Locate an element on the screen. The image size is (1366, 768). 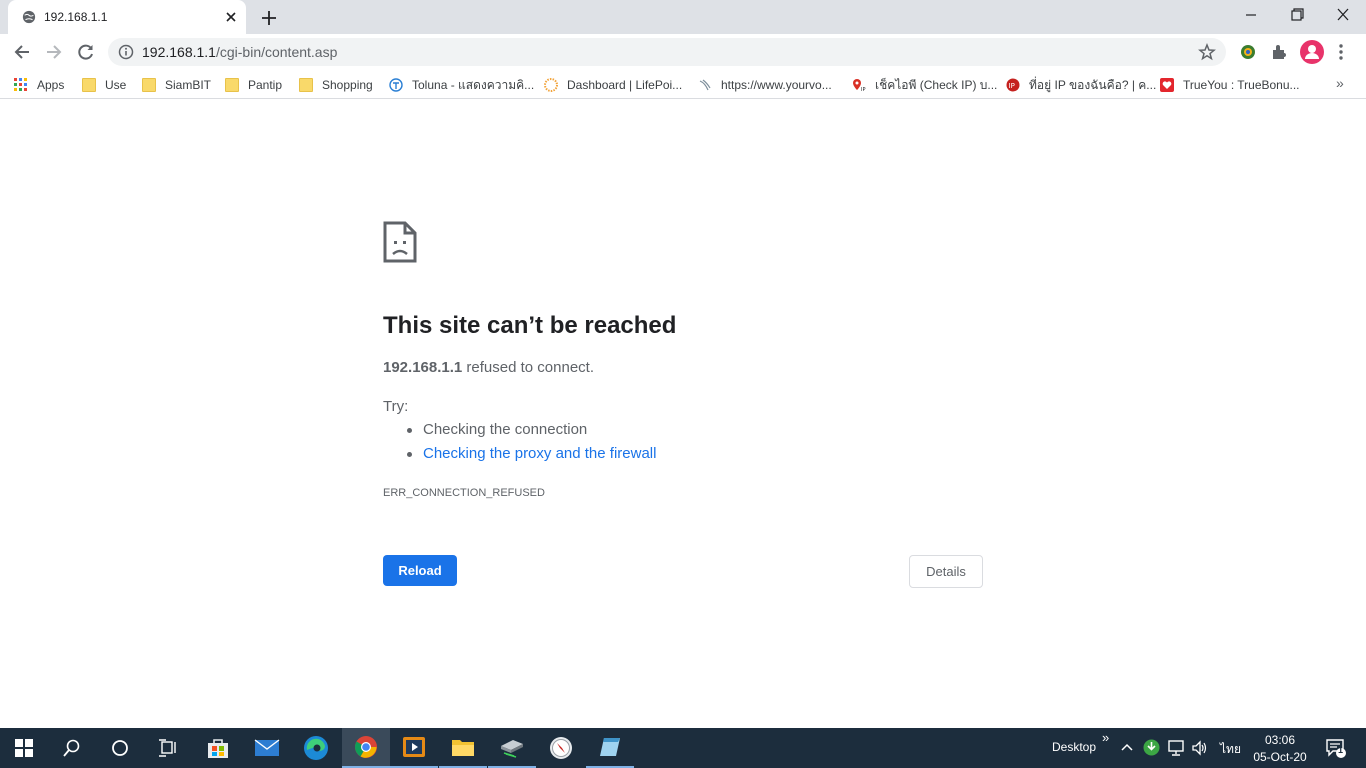
taskbar-file-explorer is located at coordinates (463, 748).